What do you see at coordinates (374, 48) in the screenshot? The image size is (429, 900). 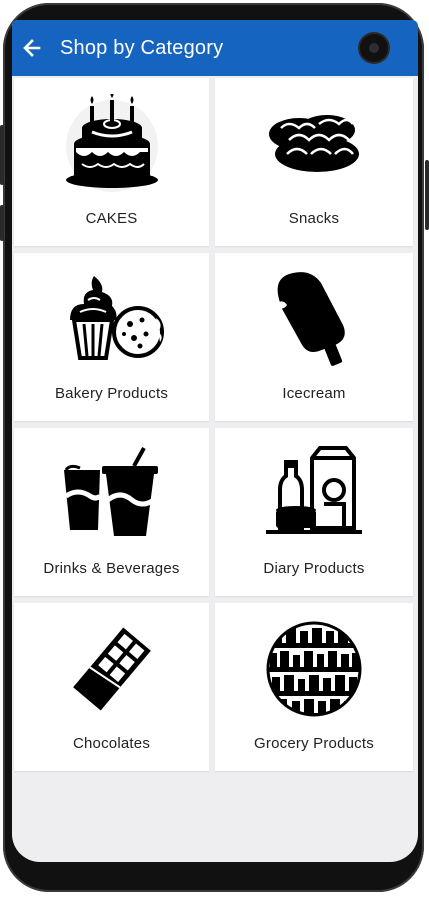 I see `front-camera` at bounding box center [374, 48].